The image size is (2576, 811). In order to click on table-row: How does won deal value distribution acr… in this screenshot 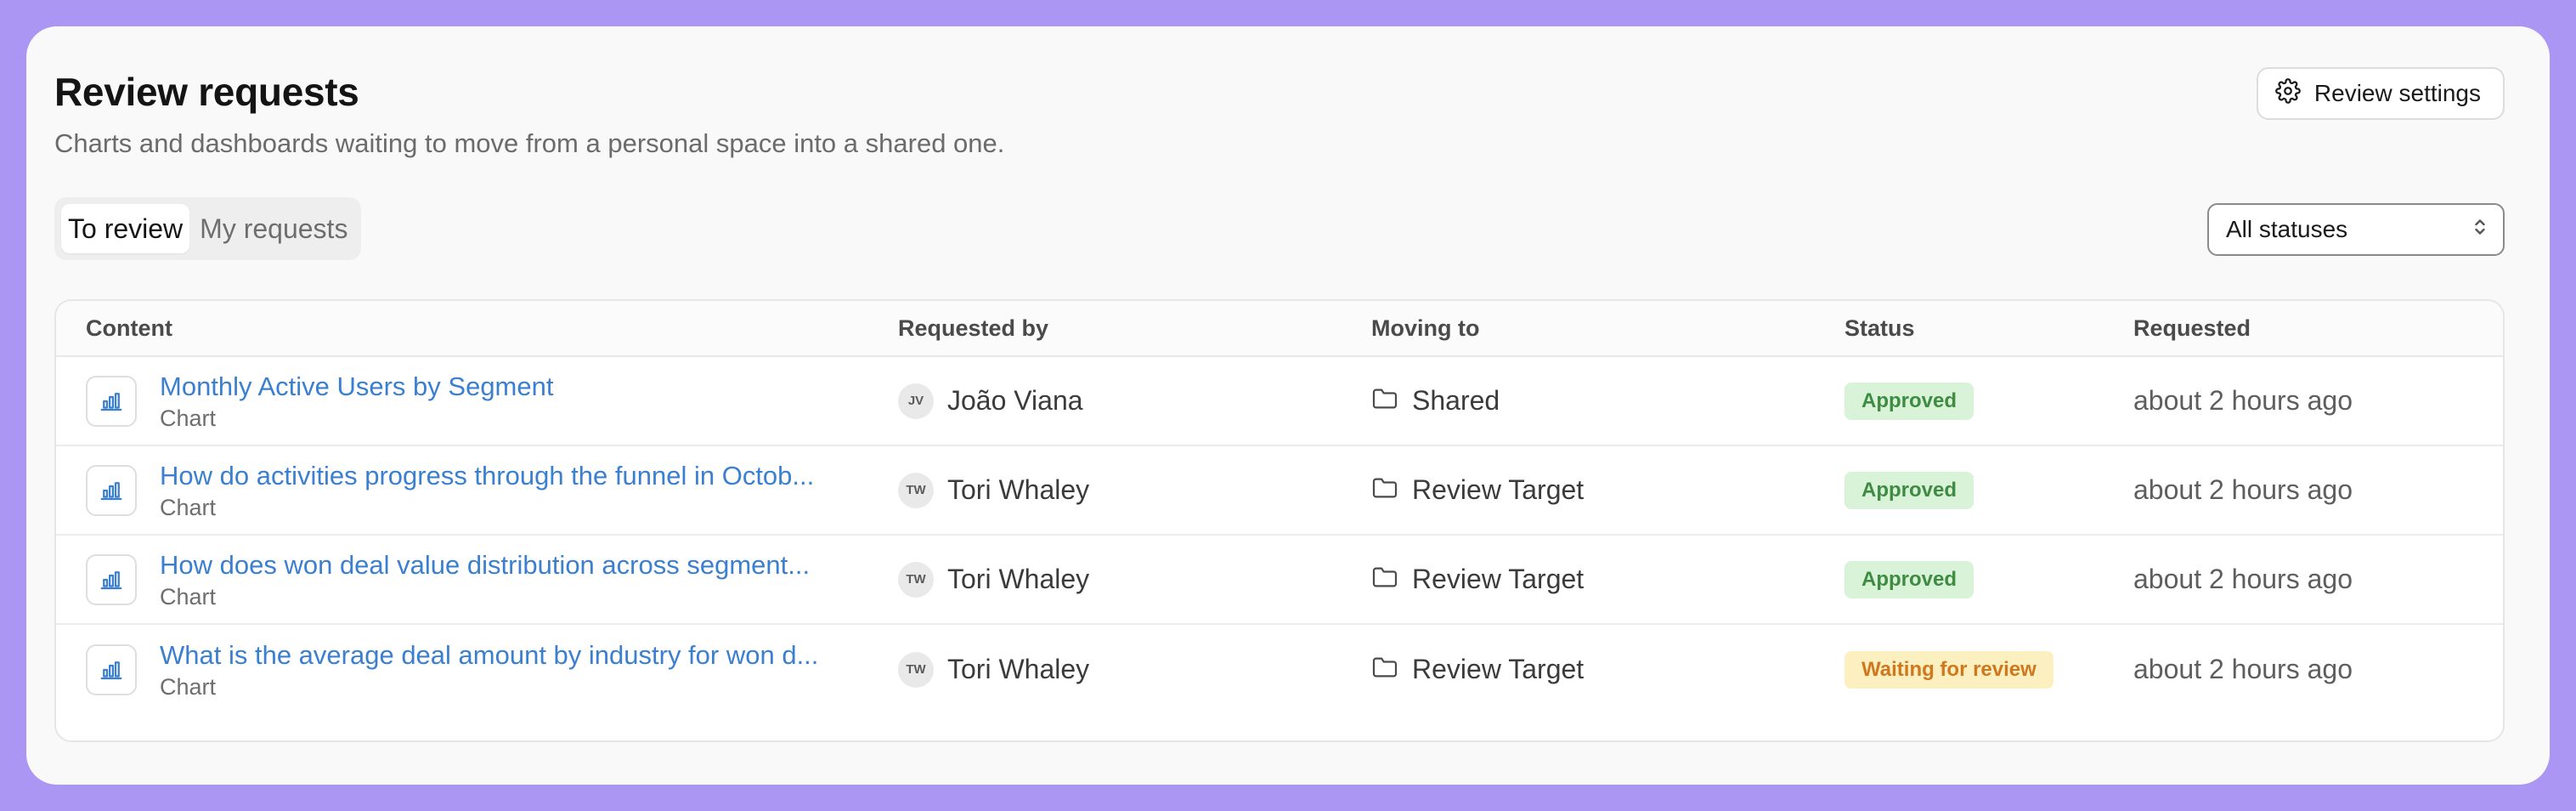, I will do `click(1279, 581)`.